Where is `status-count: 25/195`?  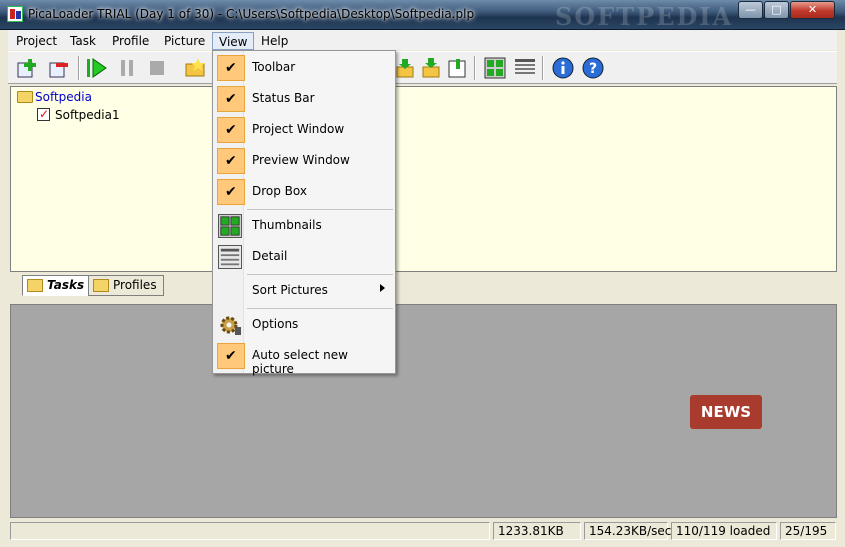
status-count: 25/195 is located at coordinates (808, 531).